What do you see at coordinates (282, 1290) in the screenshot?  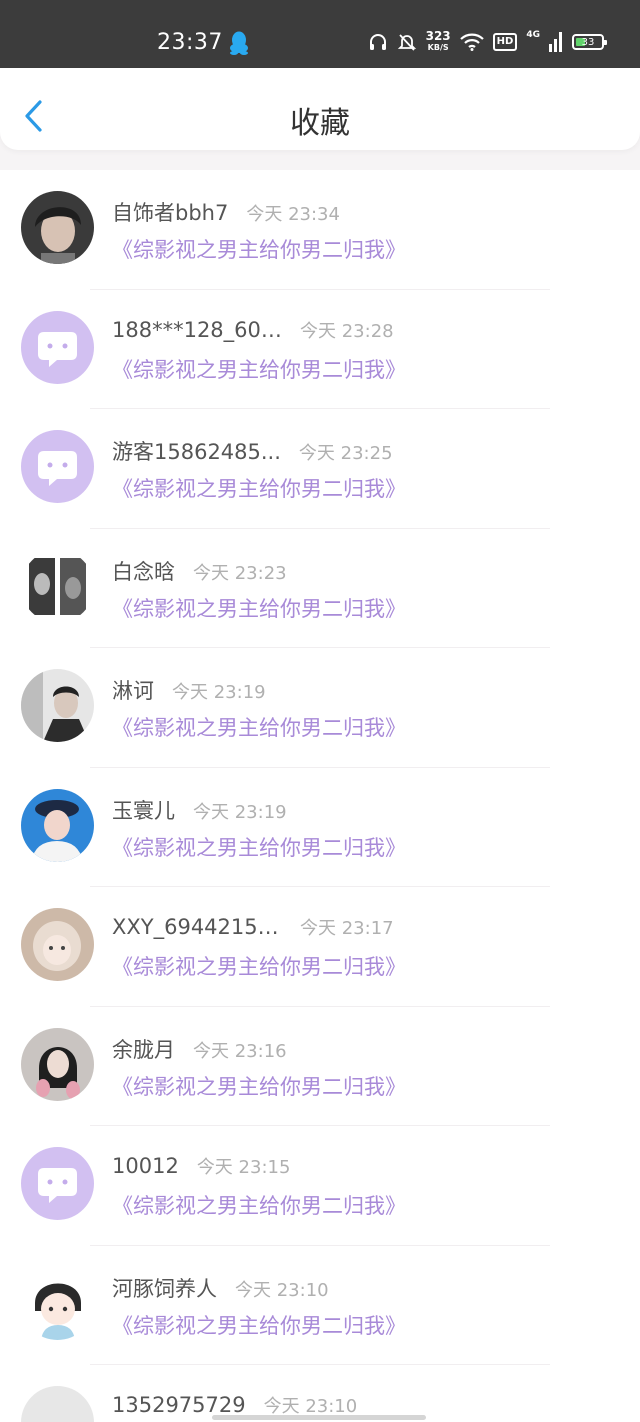 I see `timestamp: 今天 23:10` at bounding box center [282, 1290].